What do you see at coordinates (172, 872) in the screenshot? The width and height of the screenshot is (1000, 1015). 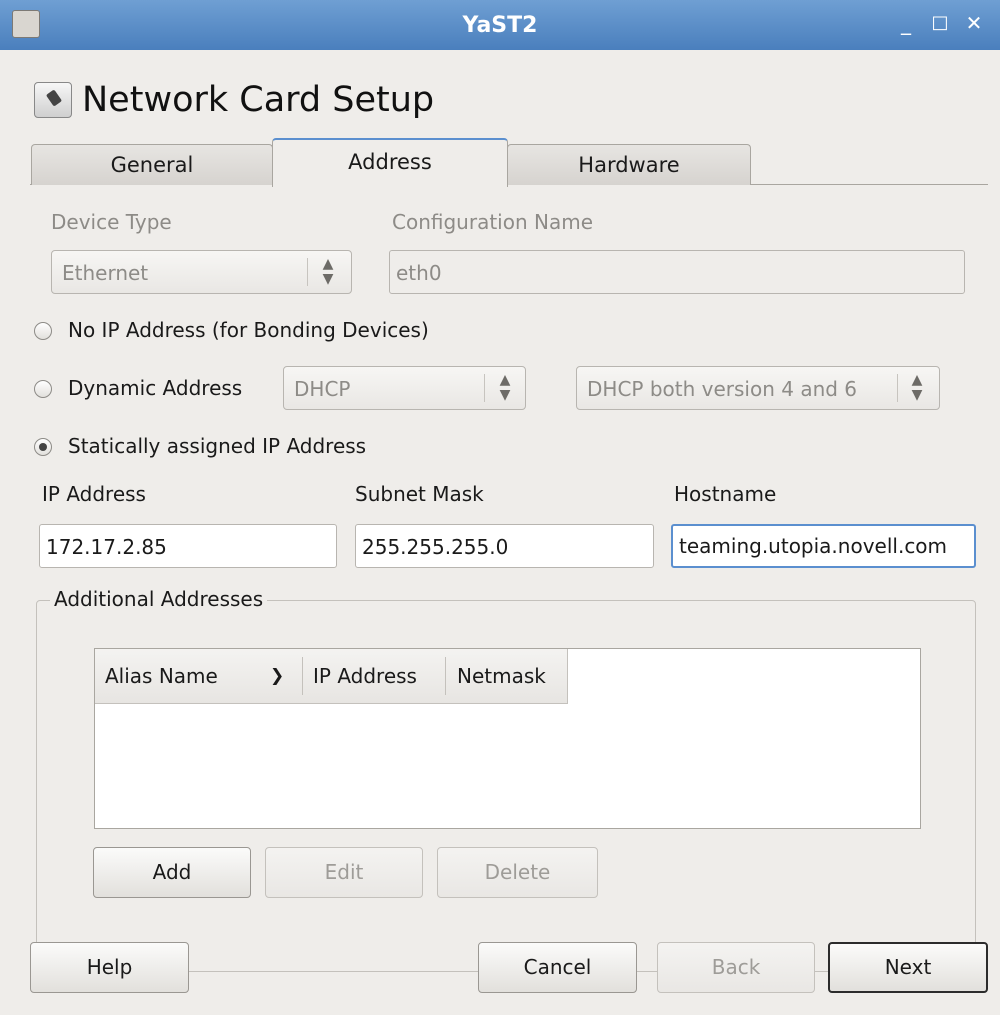 I see `add-button: Add` at bounding box center [172, 872].